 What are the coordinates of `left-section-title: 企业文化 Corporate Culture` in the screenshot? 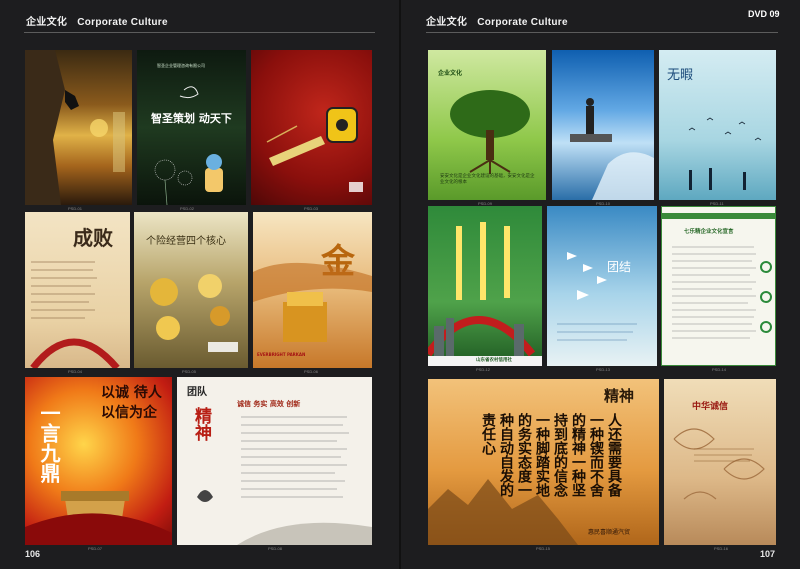 It's located at (97, 20).